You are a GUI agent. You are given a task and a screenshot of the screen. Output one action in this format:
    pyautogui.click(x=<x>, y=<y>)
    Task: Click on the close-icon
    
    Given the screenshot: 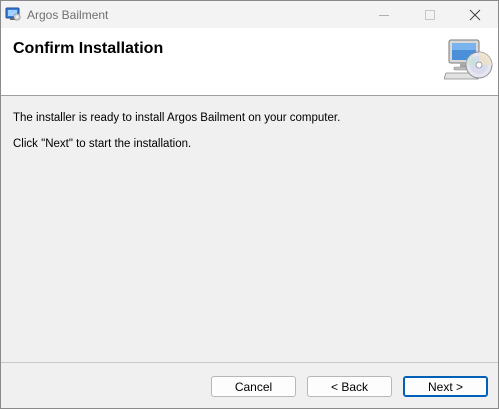 What is the action you would take?
    pyautogui.click(x=475, y=14)
    